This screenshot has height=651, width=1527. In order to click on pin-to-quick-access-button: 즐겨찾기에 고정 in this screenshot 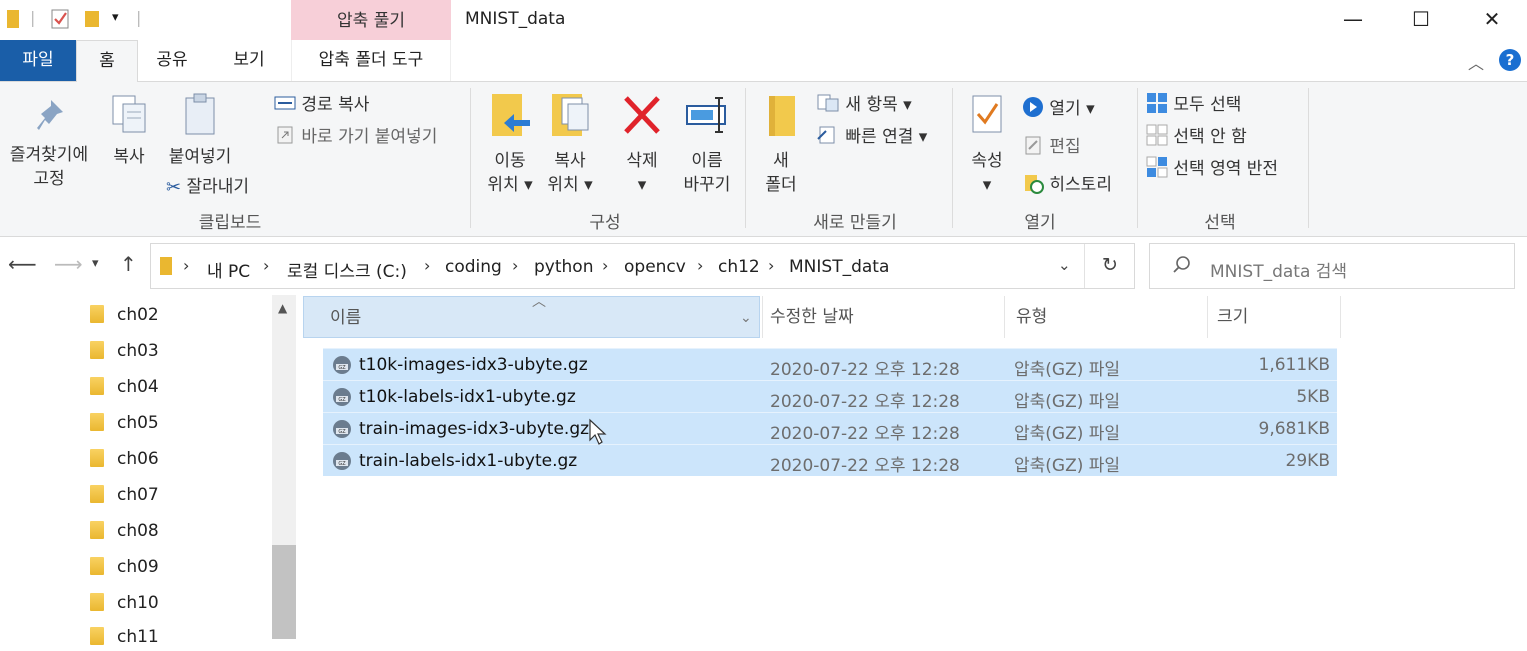, I will do `click(49, 143)`.